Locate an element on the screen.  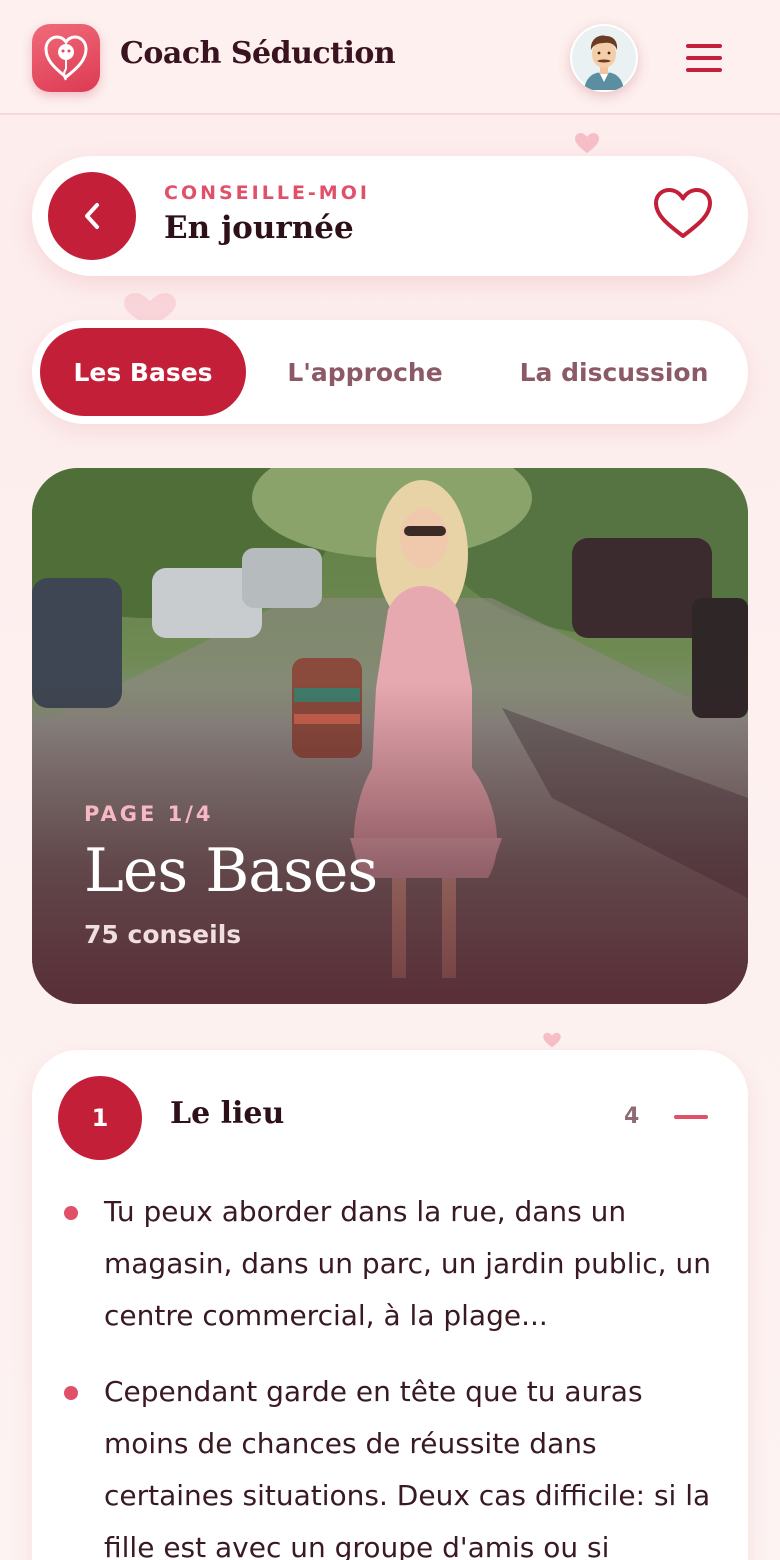
category-kicker: CONSEILLE-MOI is located at coordinates (267, 193).